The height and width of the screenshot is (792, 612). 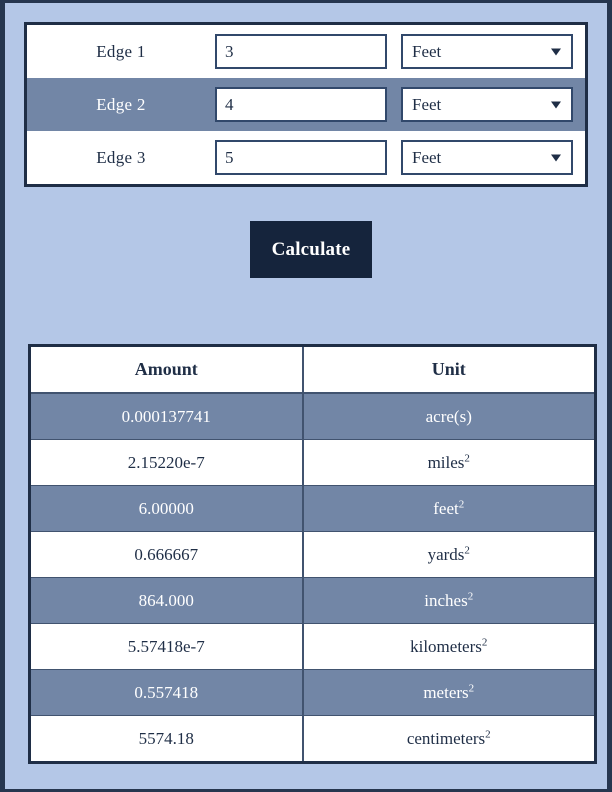 I want to click on edge-row-1: Edge 1 Feet, so click(x=306, y=51).